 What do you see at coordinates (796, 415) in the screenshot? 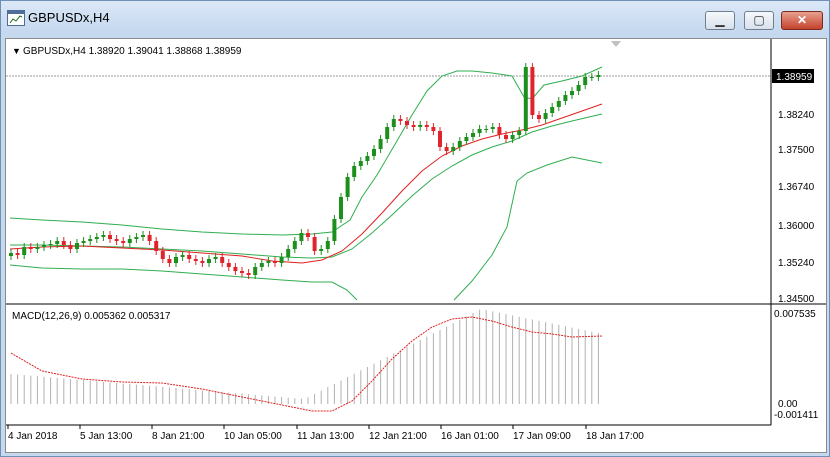
I see `macd-axis-label: -0.001411` at bounding box center [796, 415].